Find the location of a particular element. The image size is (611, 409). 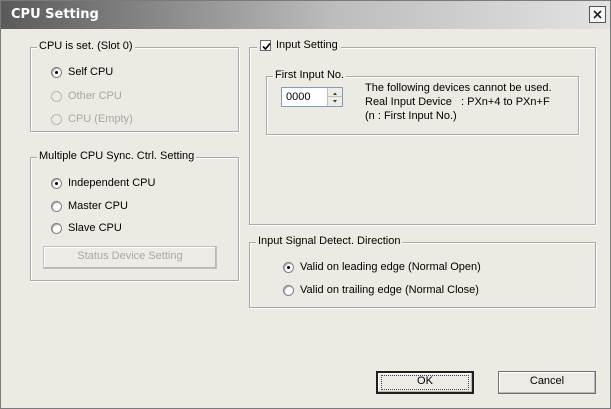

spinner-buttons is located at coordinates (334, 97).